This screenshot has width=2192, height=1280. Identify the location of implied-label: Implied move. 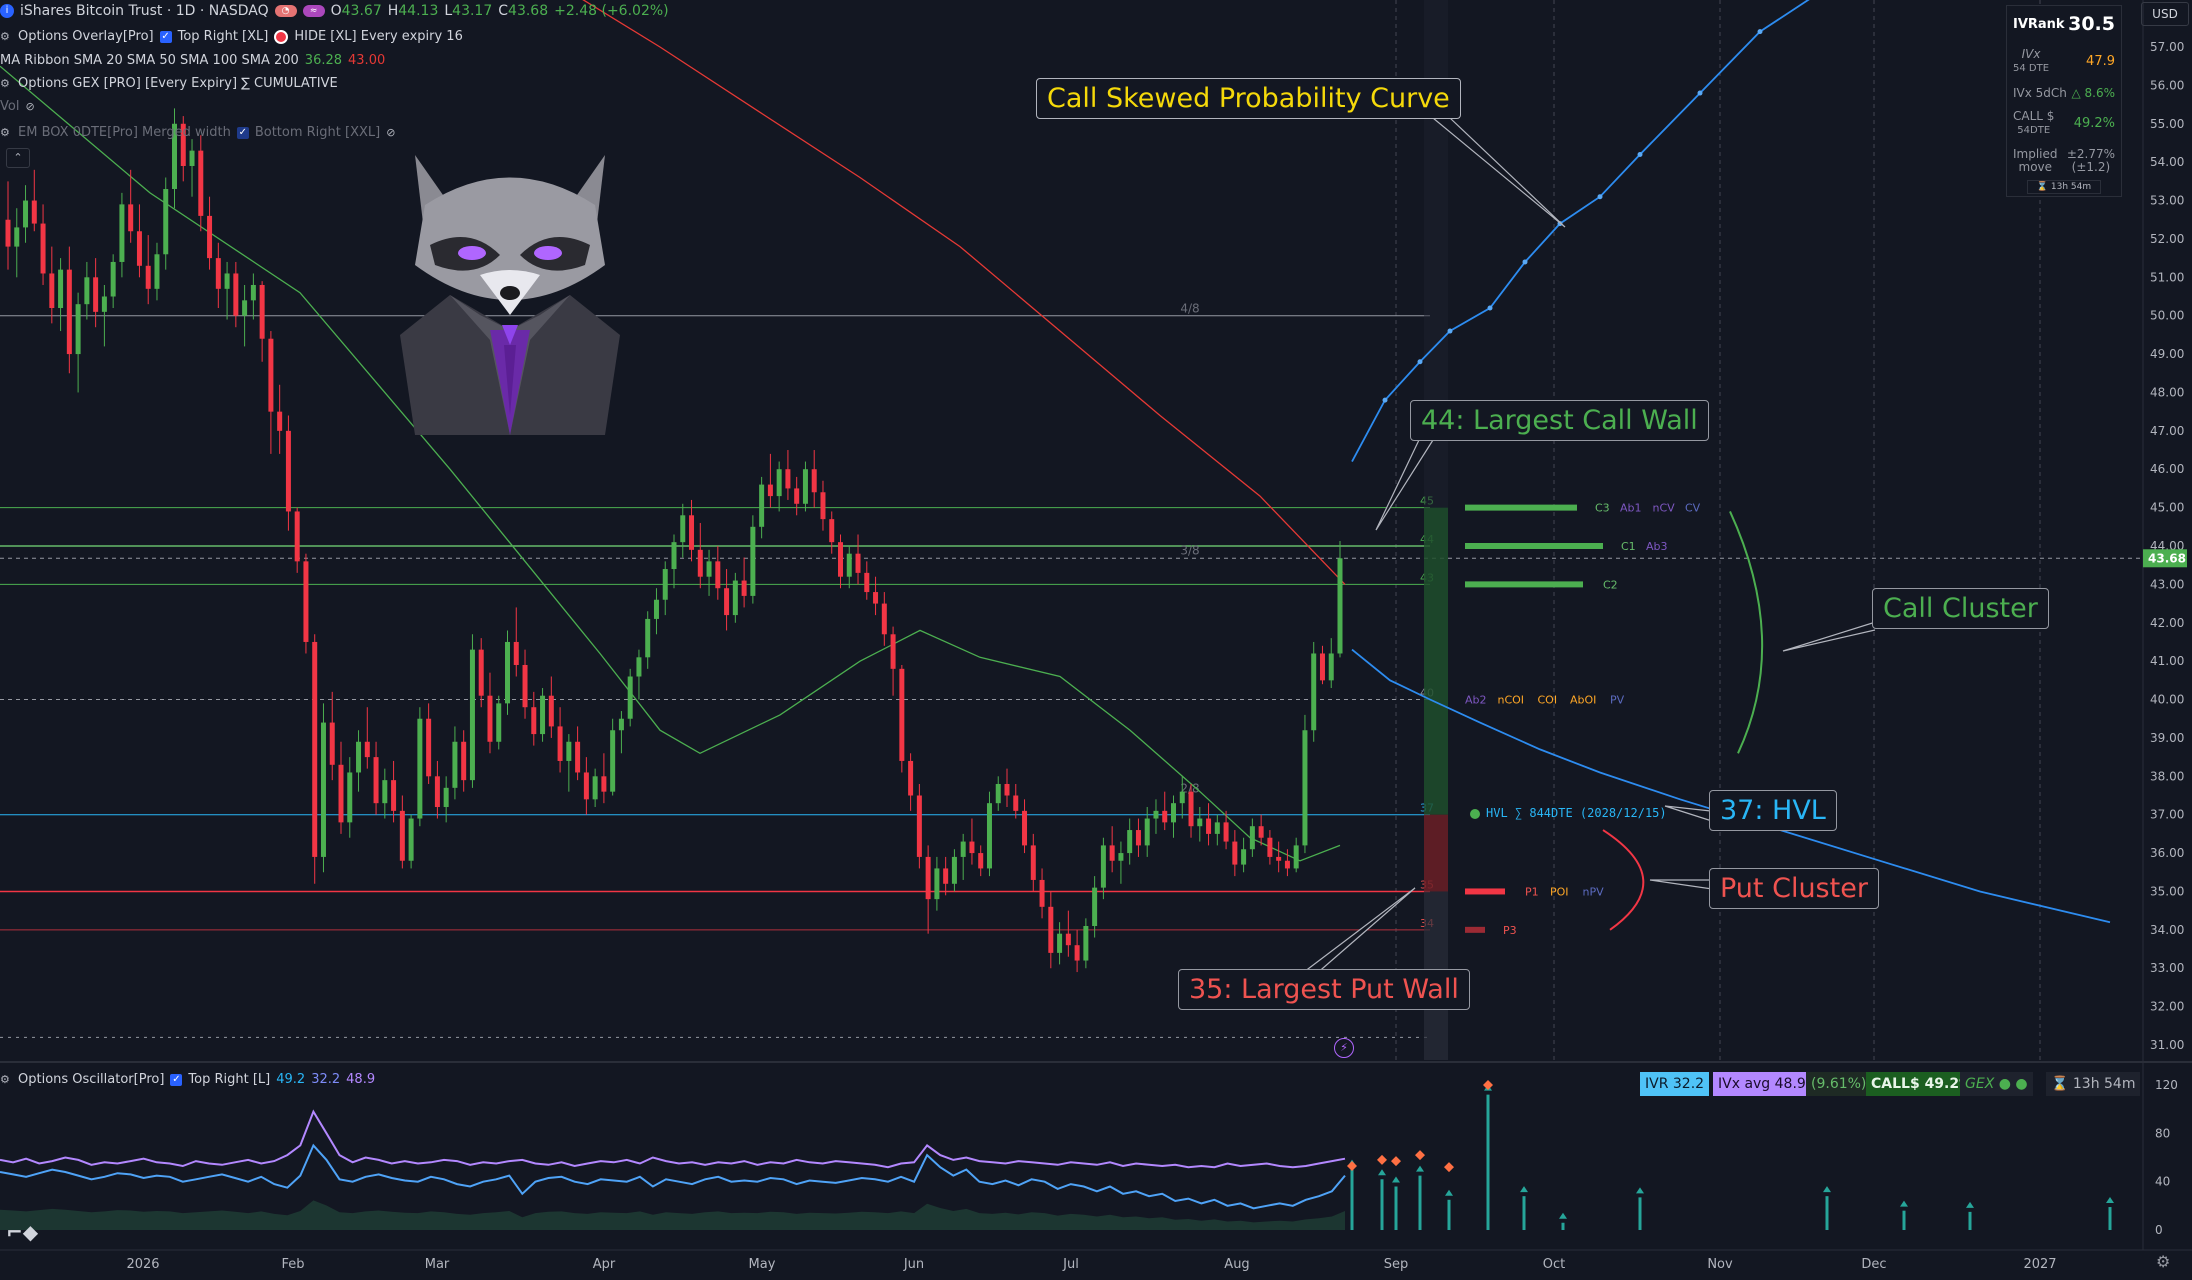
(2035, 160).